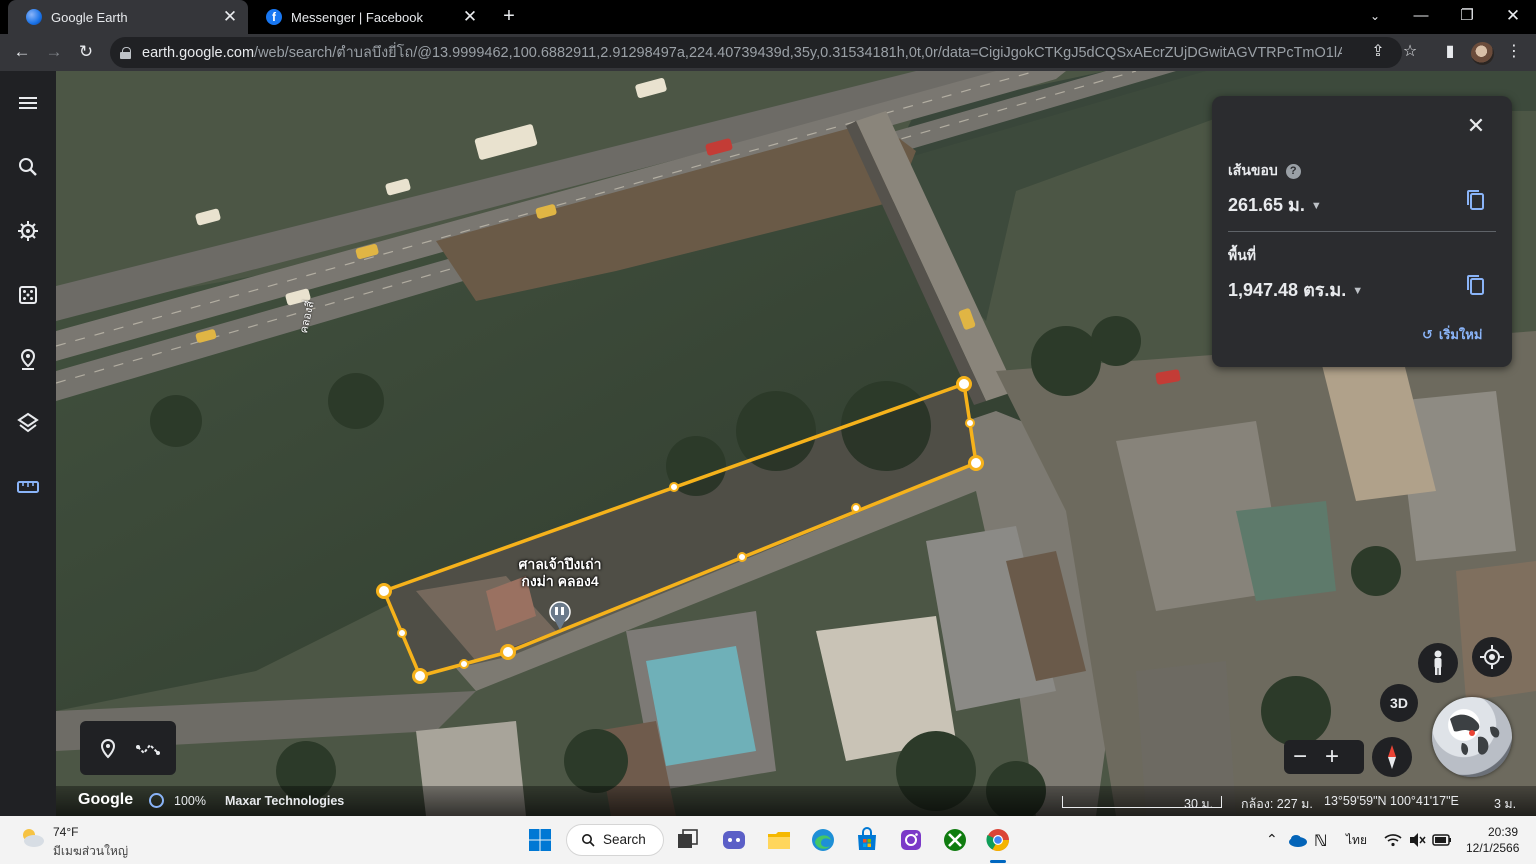 This screenshot has width=1536, height=864. What do you see at coordinates (28, 443) in the screenshot?
I see `earth-left-rail` at bounding box center [28, 443].